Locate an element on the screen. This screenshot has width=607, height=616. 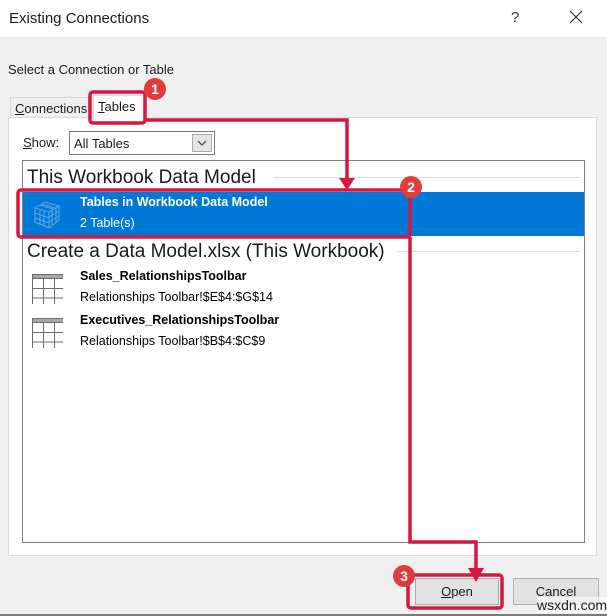
dropdown-button is located at coordinates (202, 143).